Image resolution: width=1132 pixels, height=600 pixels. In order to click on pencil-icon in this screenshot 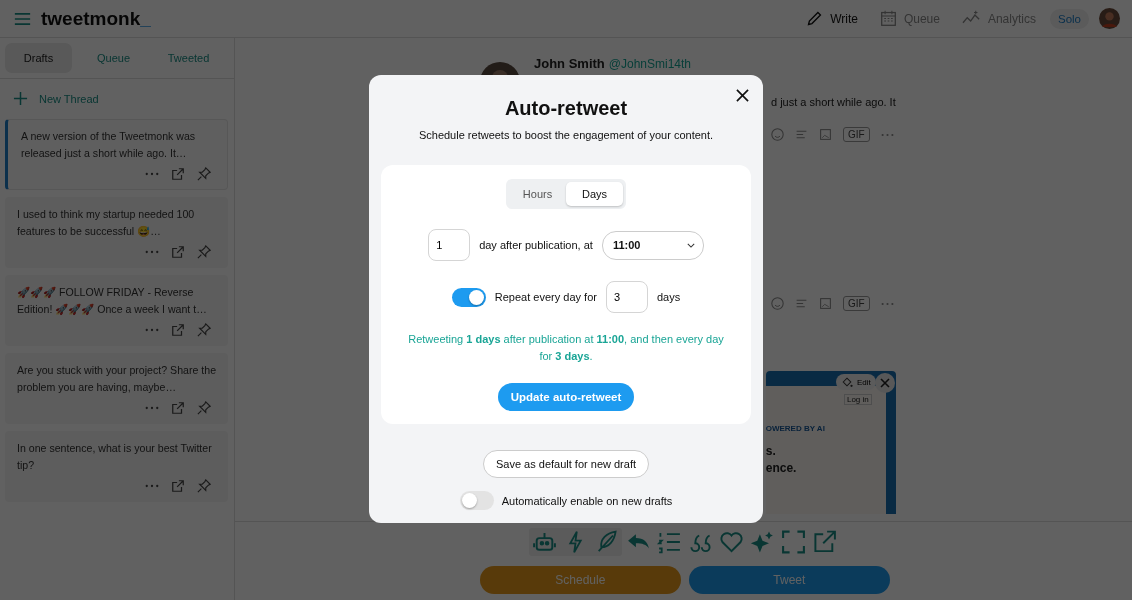, I will do `click(815, 18)`.